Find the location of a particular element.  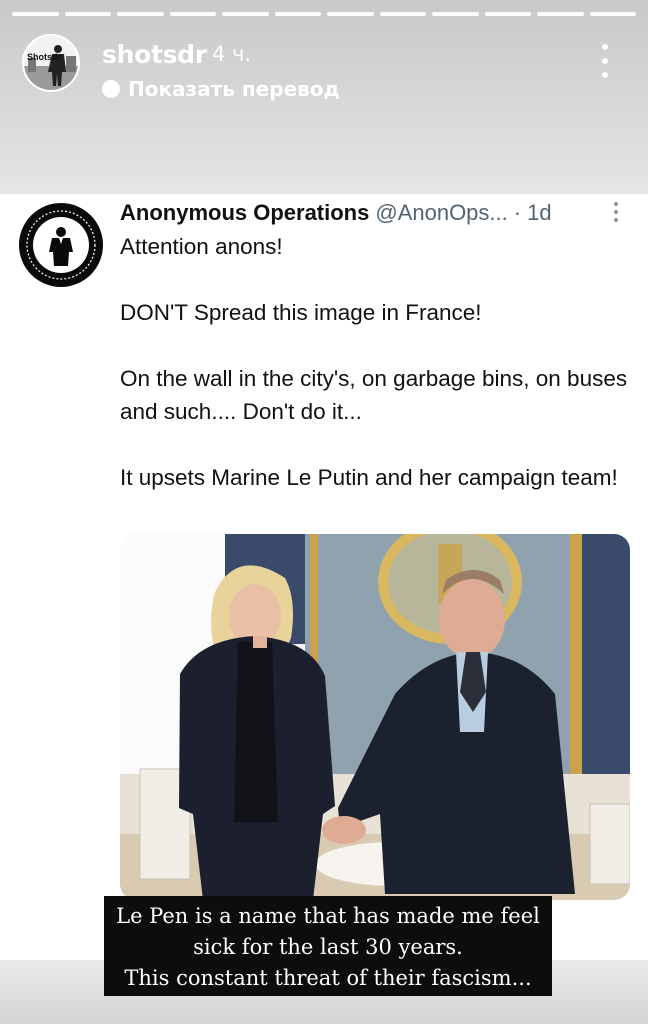

avatar-logo-text: Shotsdr is located at coordinates (44, 57).